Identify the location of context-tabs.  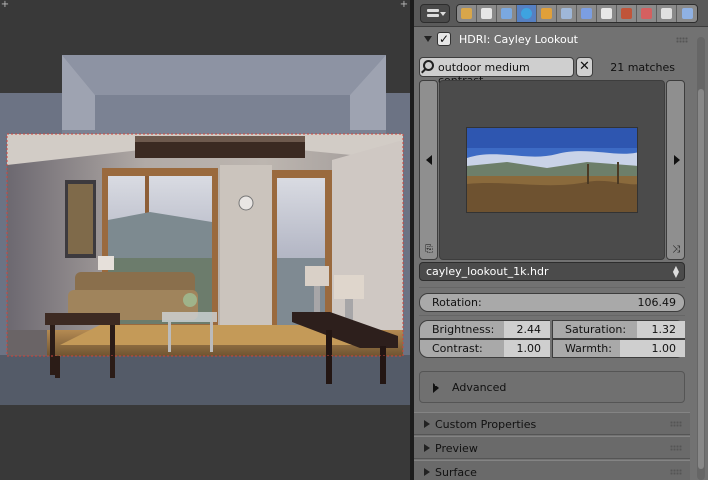
(577, 13).